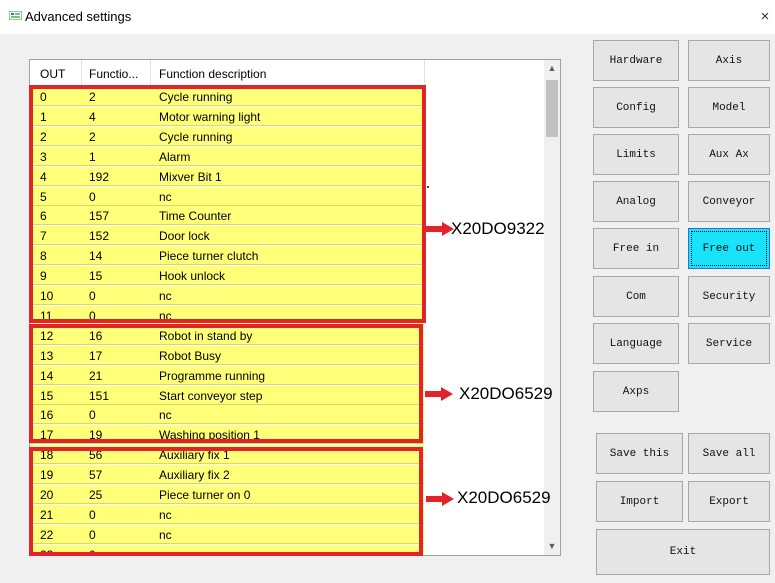 This screenshot has height=583, width=775. What do you see at coordinates (729, 343) in the screenshot?
I see `service-button: Service` at bounding box center [729, 343].